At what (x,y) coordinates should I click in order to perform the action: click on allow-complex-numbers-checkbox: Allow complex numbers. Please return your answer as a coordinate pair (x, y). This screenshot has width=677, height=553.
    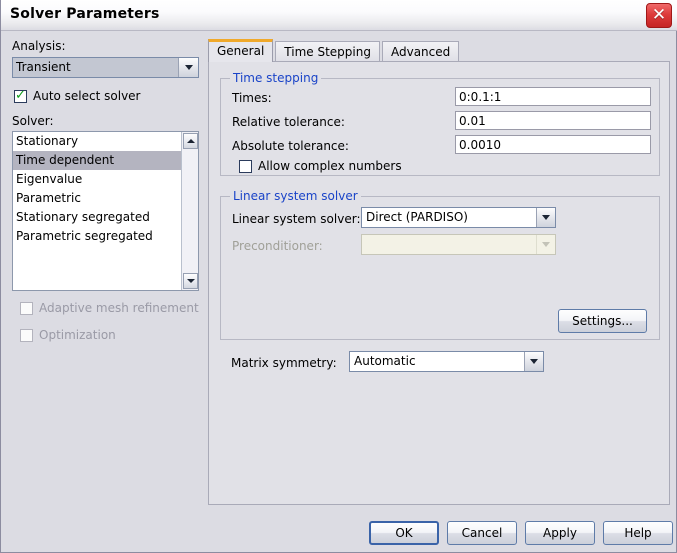
    Looking at the image, I should click on (320, 166).